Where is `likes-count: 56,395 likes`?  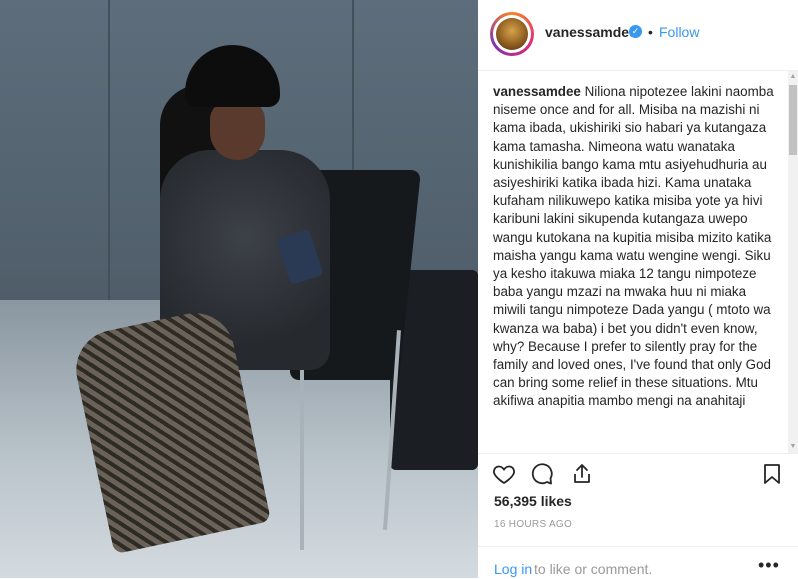 likes-count: 56,395 likes is located at coordinates (533, 501).